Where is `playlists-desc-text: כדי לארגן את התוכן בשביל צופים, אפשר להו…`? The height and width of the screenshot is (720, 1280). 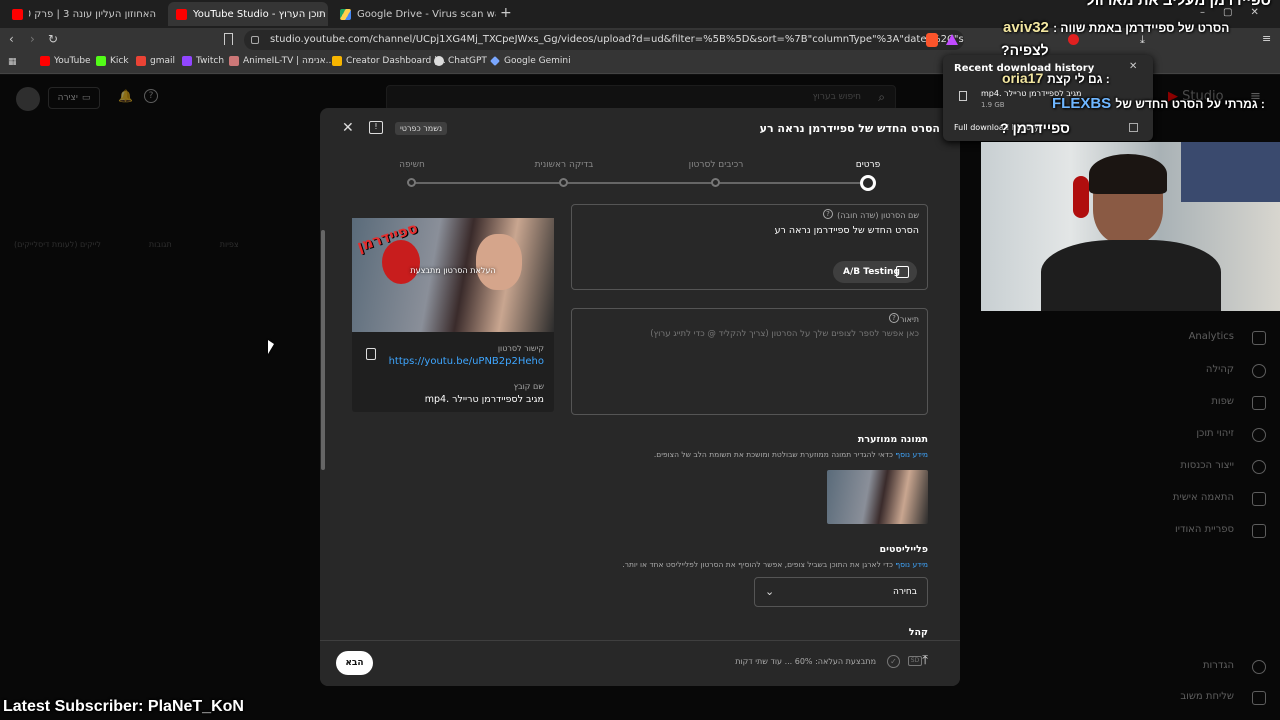 playlists-desc-text: כדי לארגן את התוכן בשביל צופים, אפשר להו… is located at coordinates (757, 564).